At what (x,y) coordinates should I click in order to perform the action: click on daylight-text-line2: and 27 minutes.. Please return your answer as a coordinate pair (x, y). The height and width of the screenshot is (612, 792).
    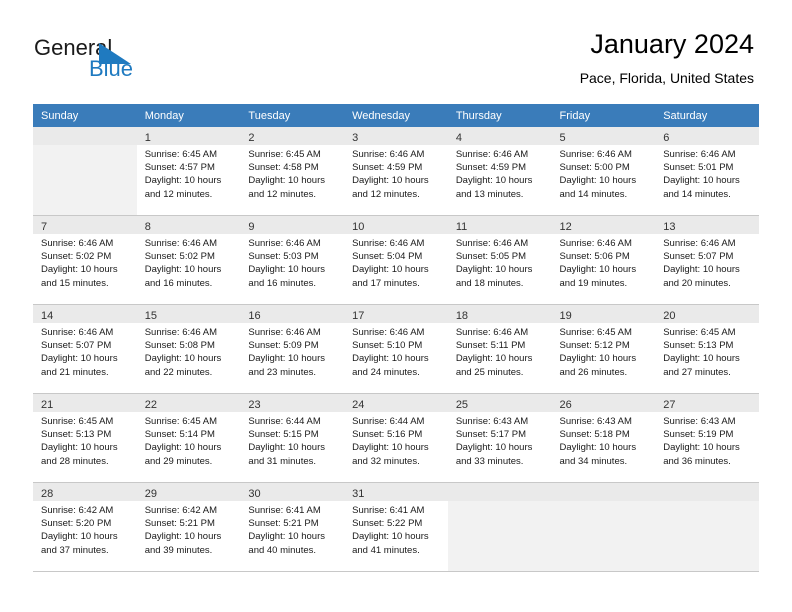
    Looking at the image, I should click on (697, 372).